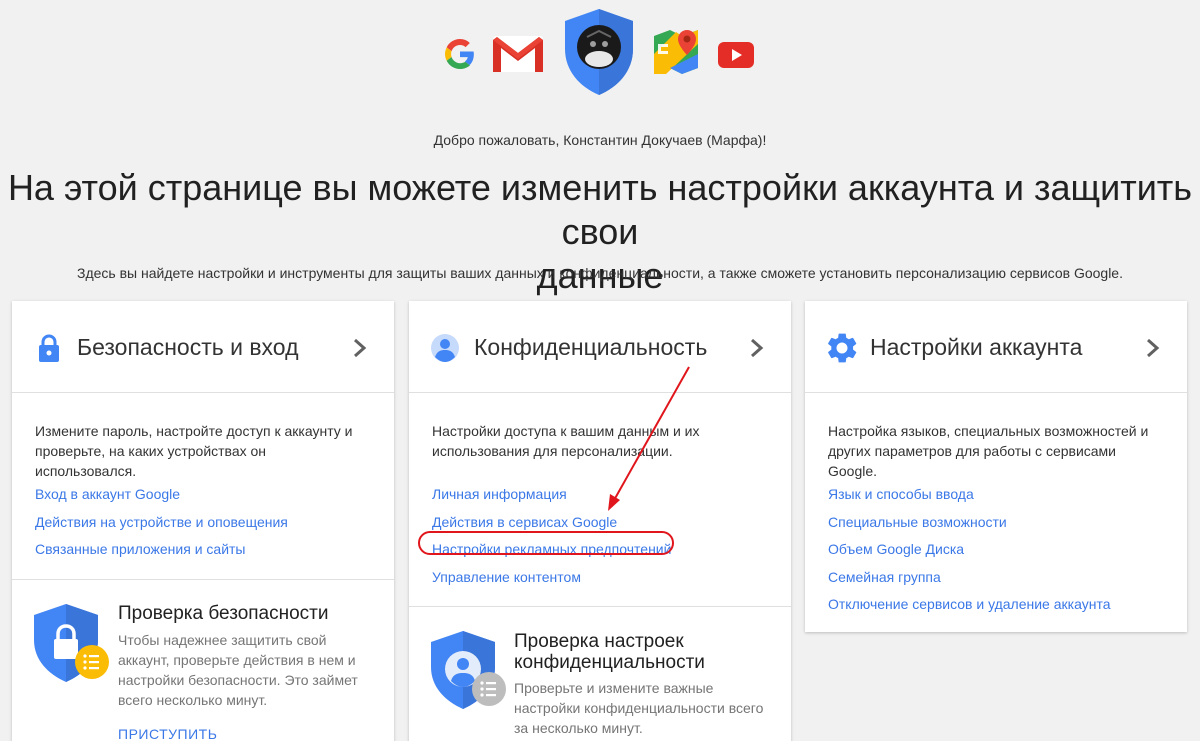 The image size is (1200, 741). I want to click on card-title: Безопасность и вход, so click(188, 347).